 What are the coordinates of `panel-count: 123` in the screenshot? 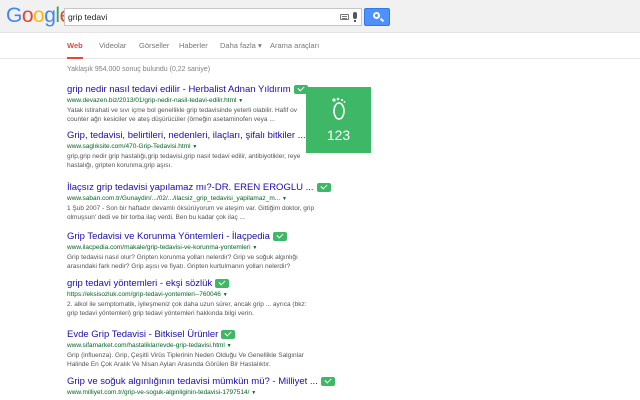 It's located at (338, 135).